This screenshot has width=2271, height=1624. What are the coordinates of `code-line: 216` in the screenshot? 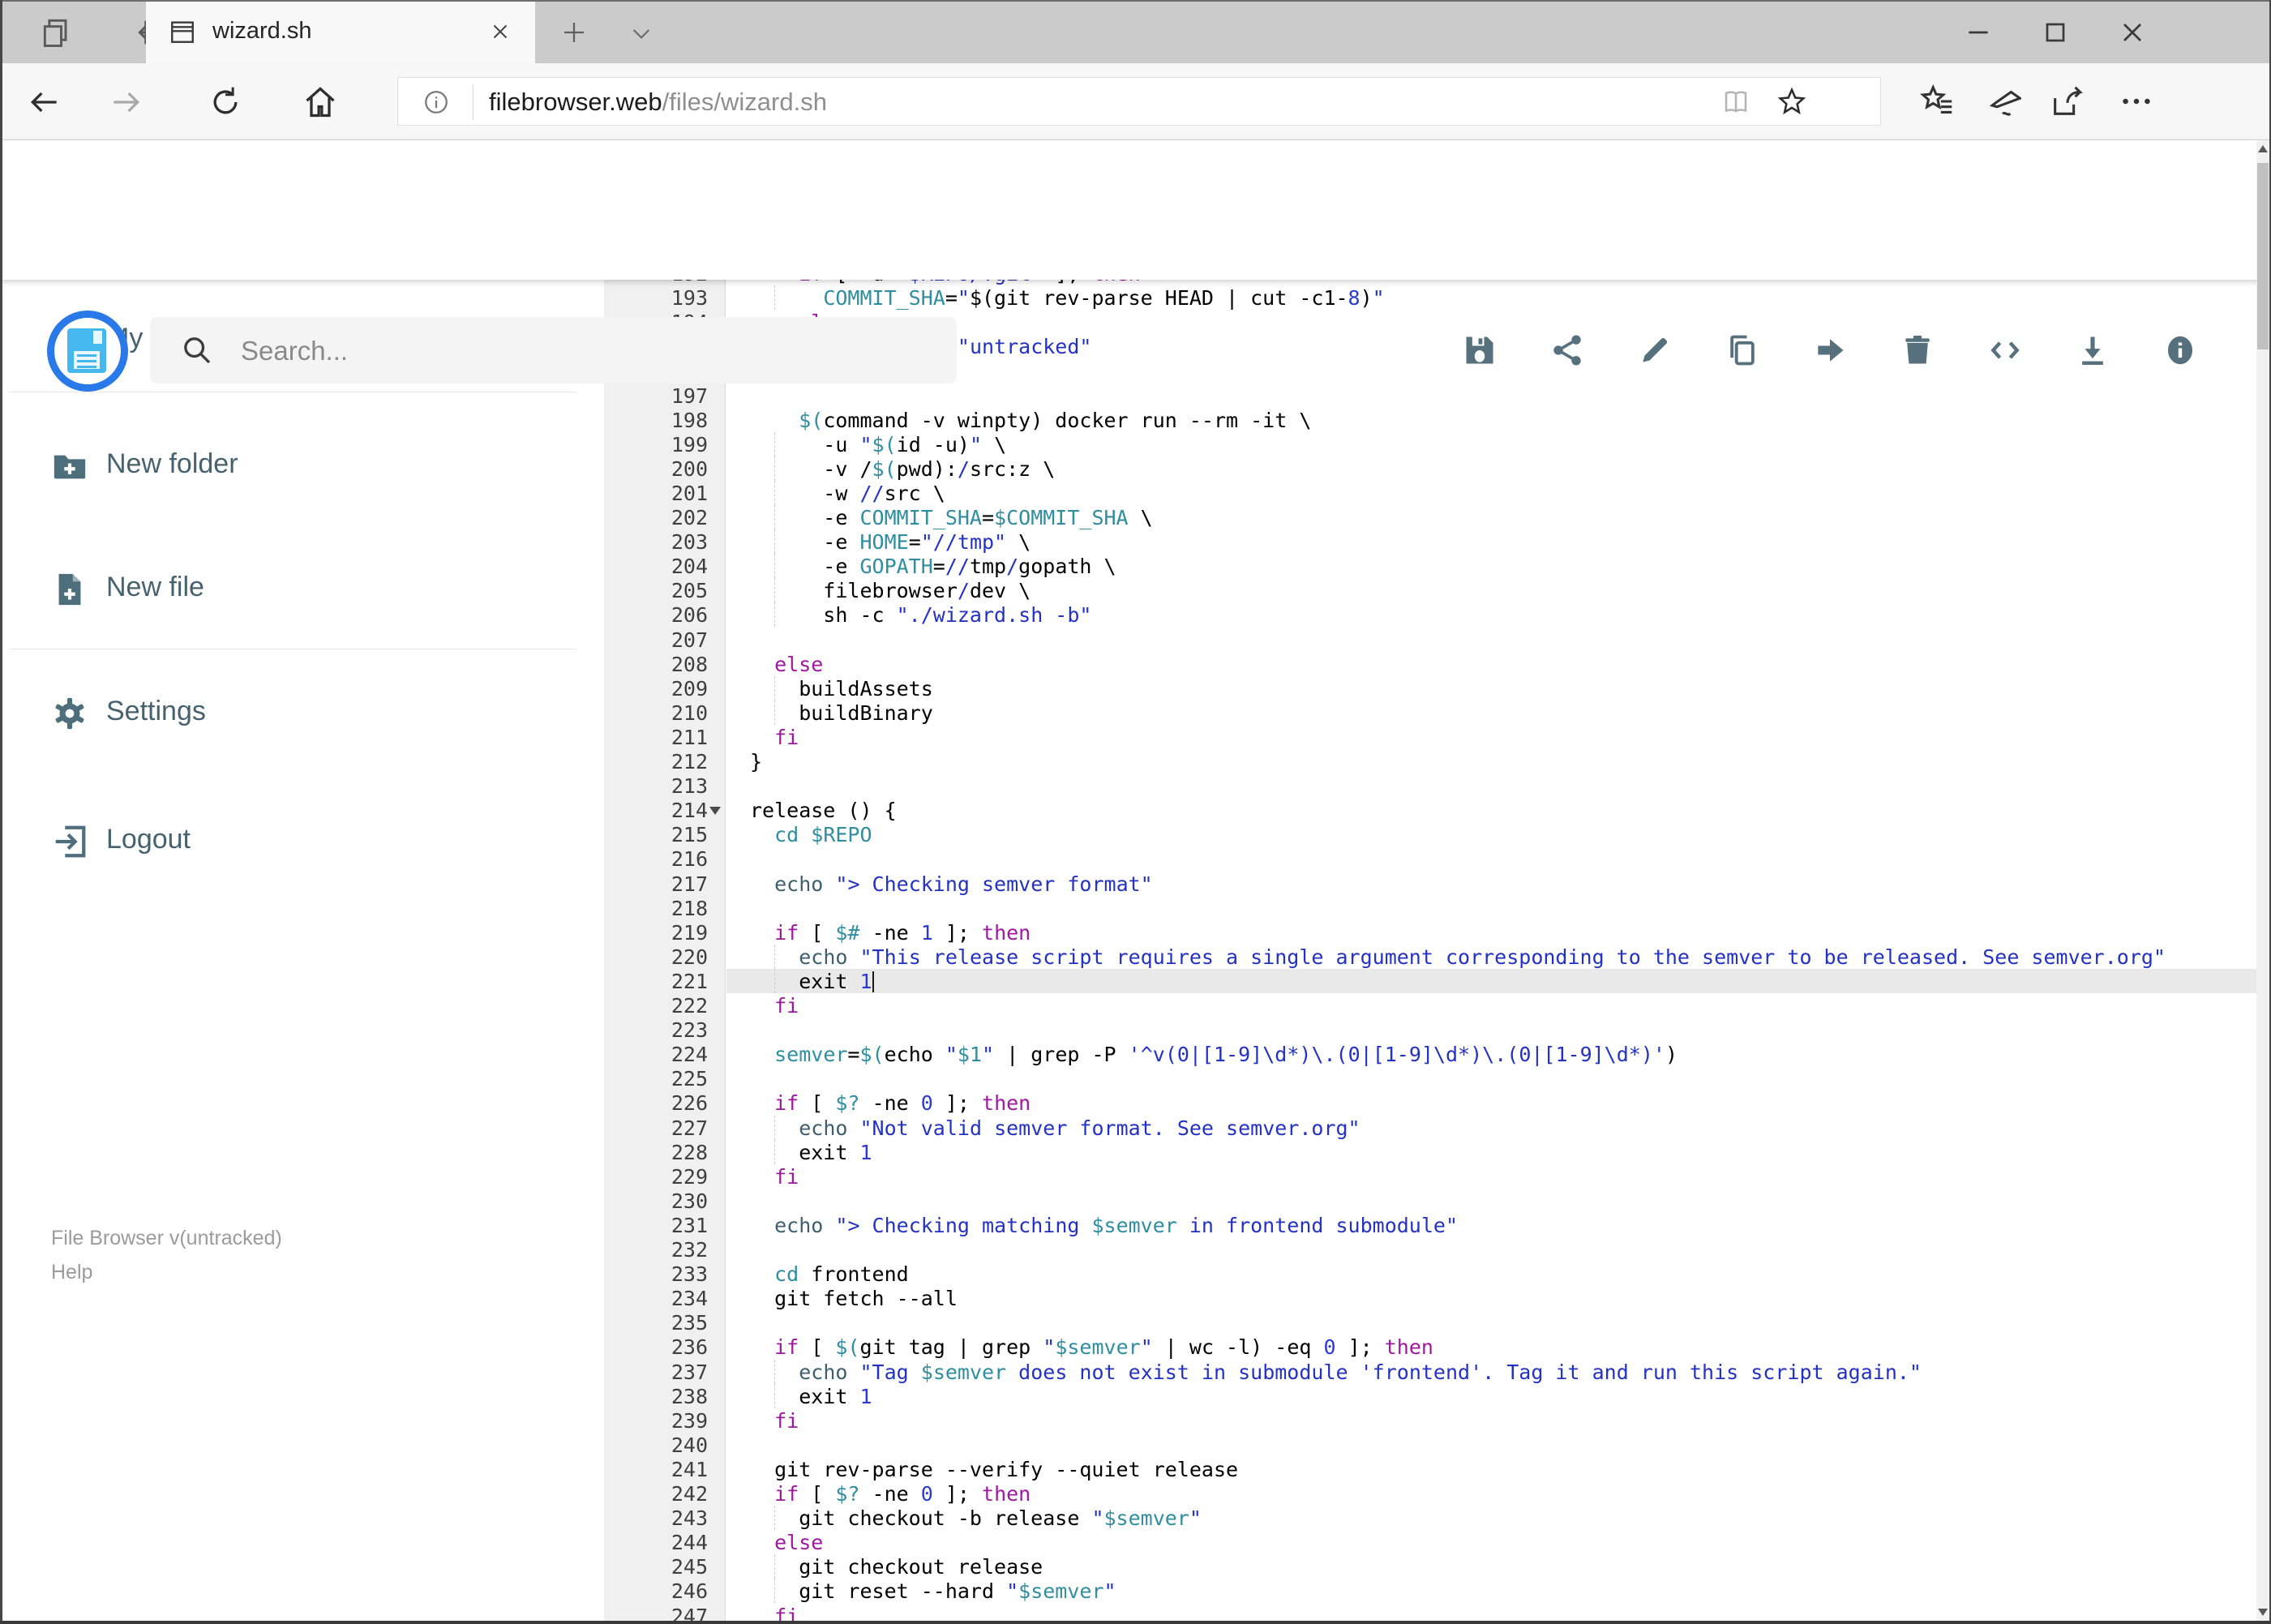 It's located at (1430, 859).